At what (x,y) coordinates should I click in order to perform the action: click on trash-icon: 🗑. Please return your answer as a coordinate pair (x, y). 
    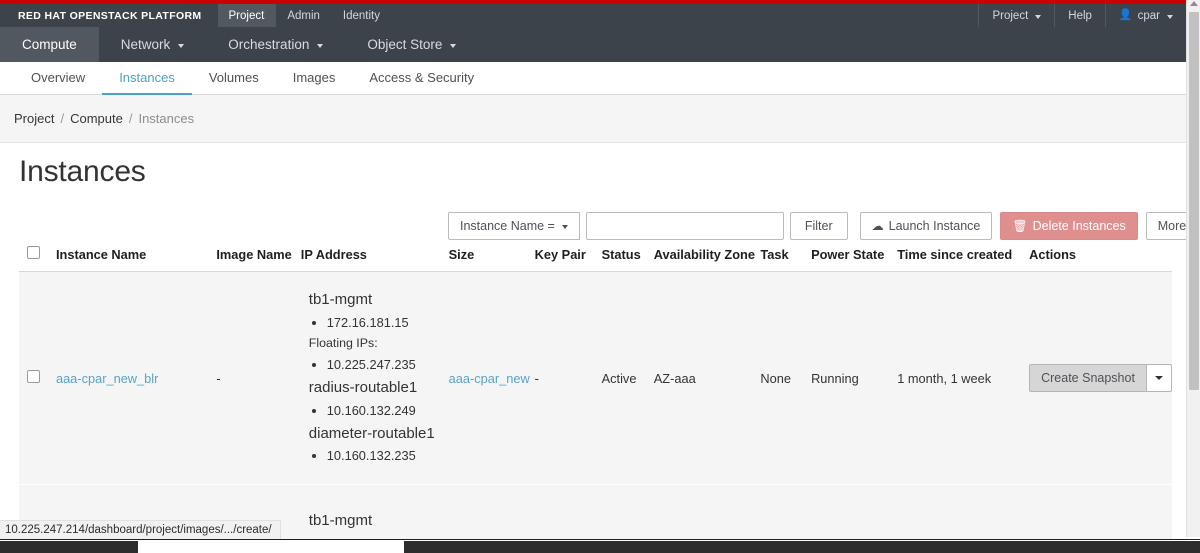
    Looking at the image, I should click on (1019, 226).